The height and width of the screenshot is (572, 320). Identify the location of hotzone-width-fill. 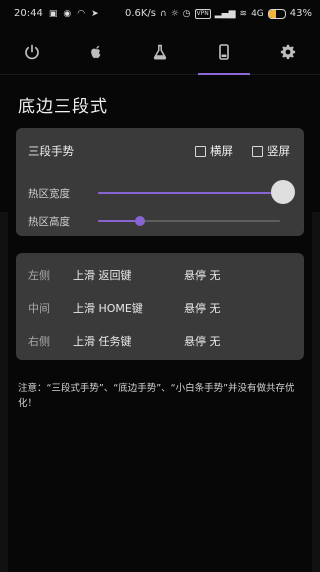
(187, 193).